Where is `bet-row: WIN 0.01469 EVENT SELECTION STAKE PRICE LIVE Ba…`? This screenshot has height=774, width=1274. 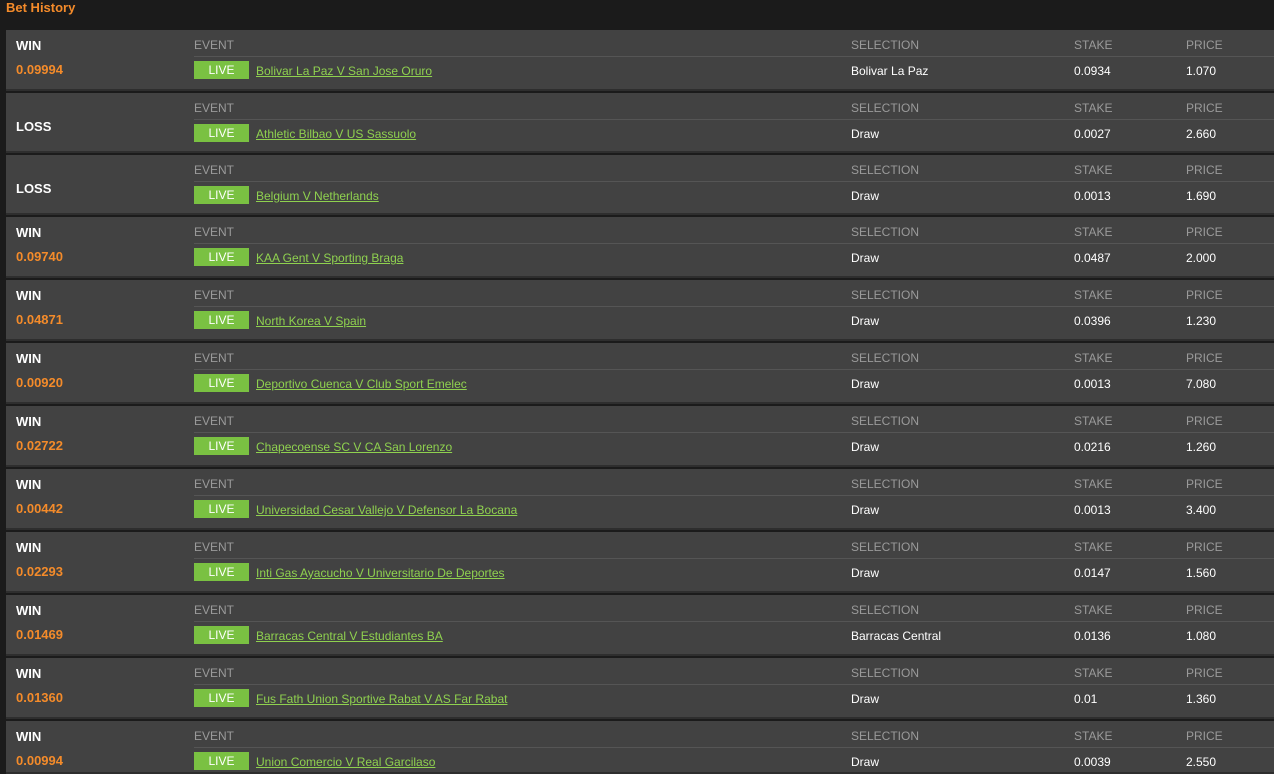
bet-row: WIN 0.01469 EVENT SELECTION STAKE PRICE LIVE Ba… is located at coordinates (640, 625).